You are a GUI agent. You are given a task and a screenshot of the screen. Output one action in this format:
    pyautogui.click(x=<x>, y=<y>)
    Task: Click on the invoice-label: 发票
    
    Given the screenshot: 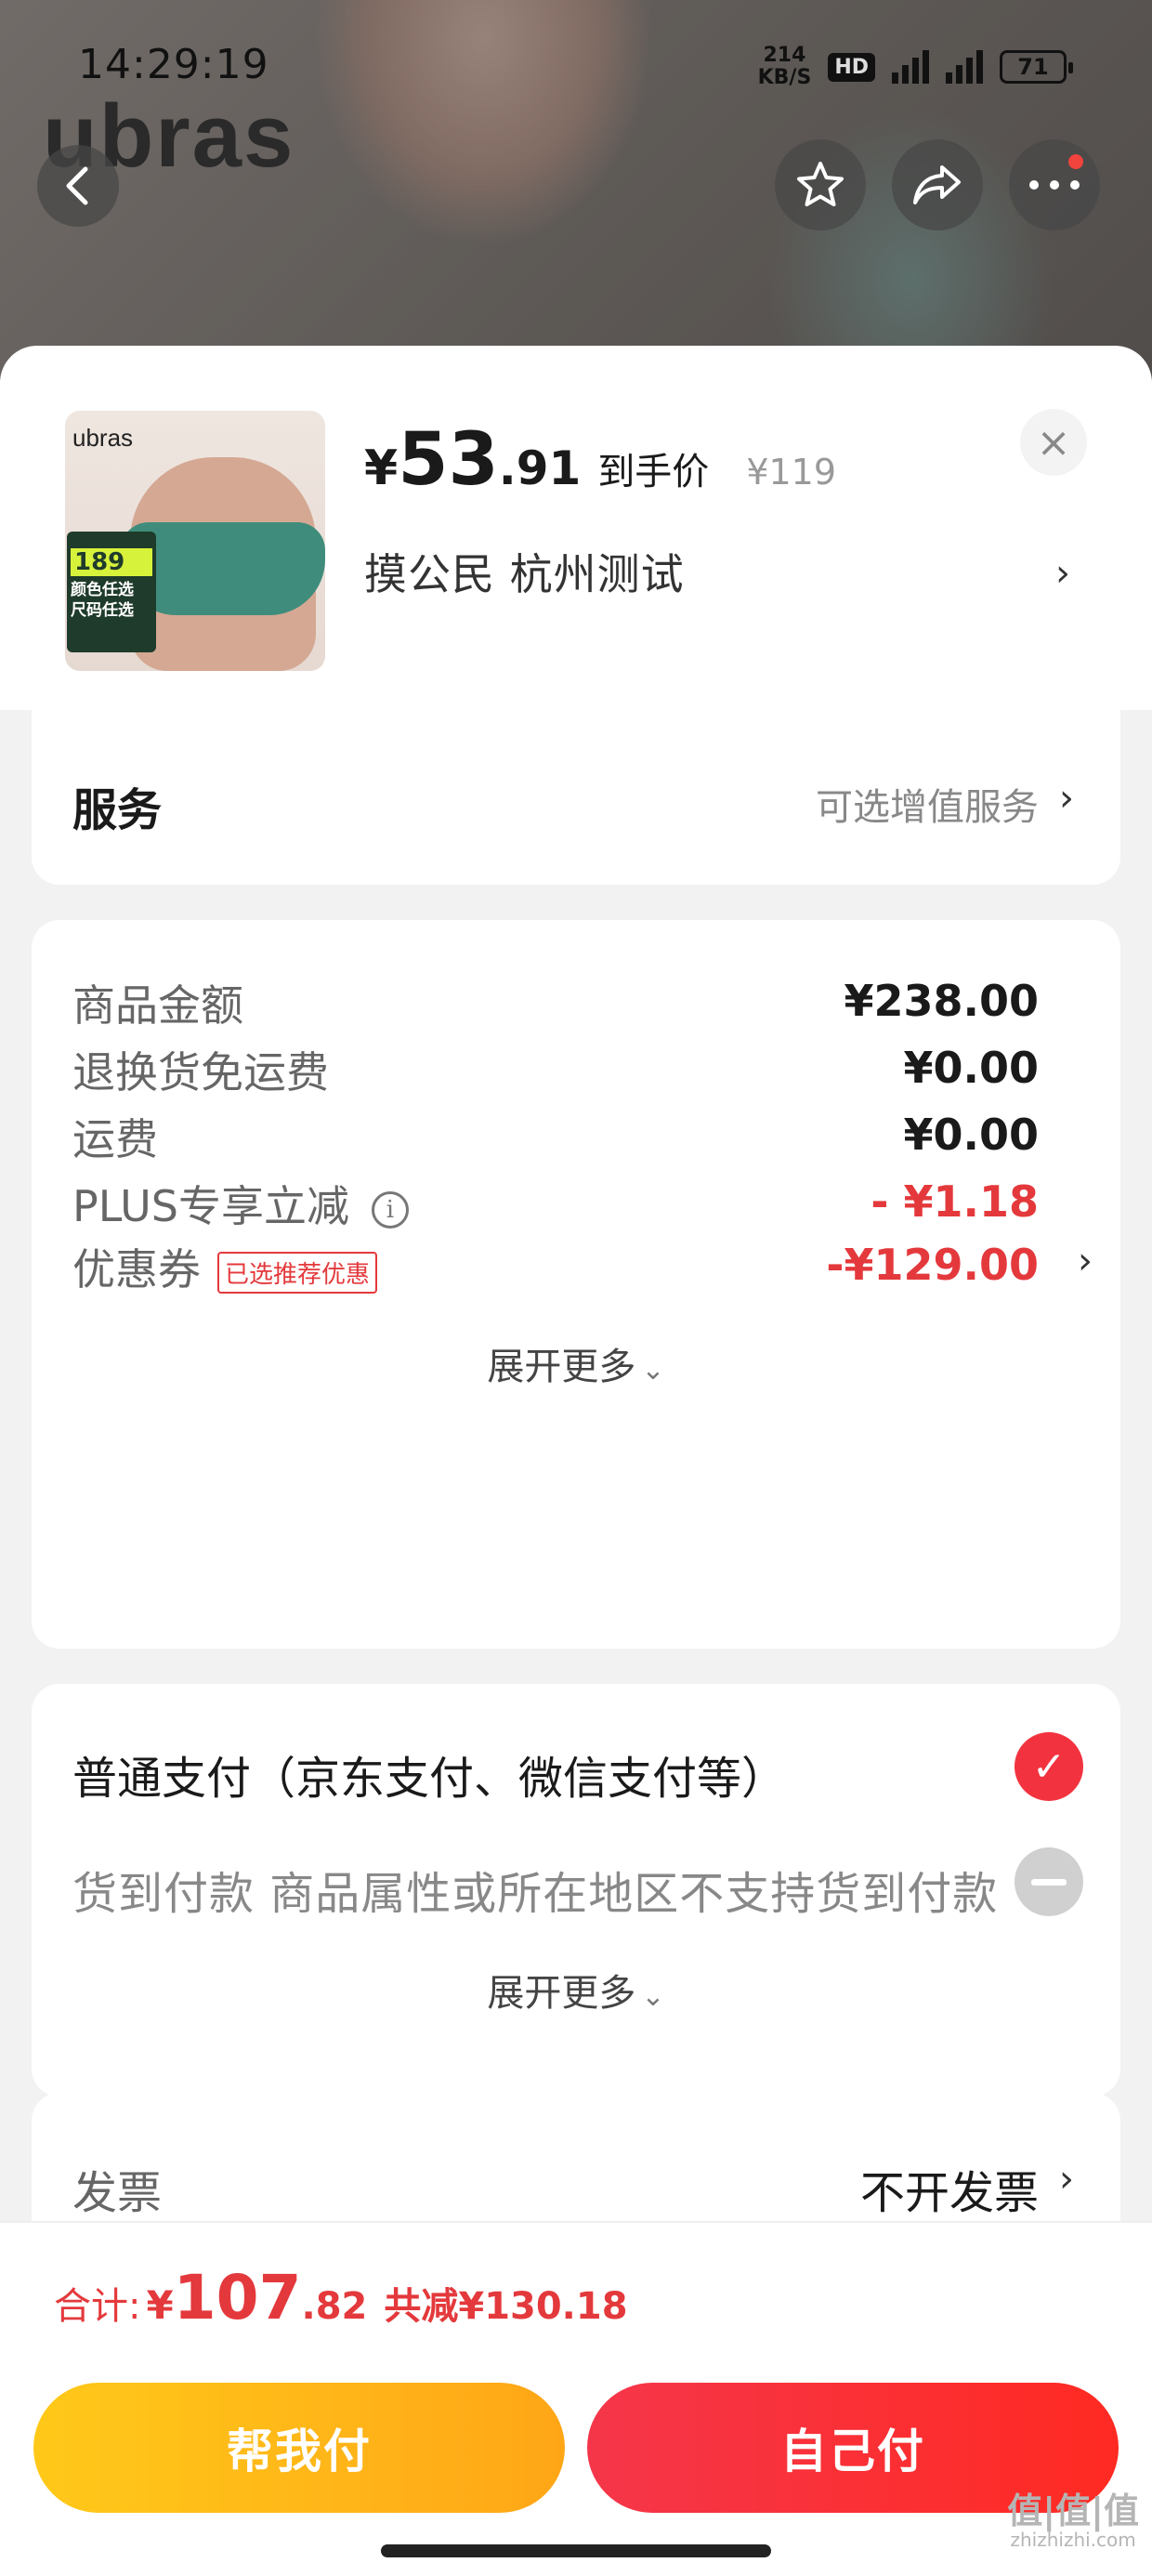 What is the action you would take?
    pyautogui.click(x=117, y=2193)
    